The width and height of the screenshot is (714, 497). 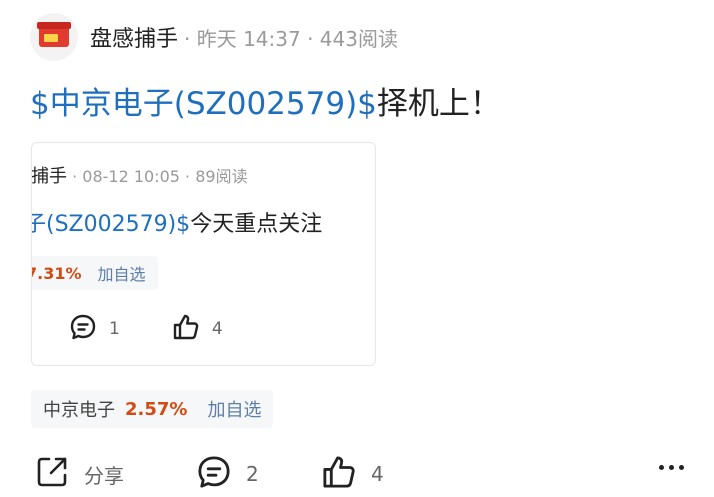 I want to click on comment-count: 2, so click(x=252, y=474).